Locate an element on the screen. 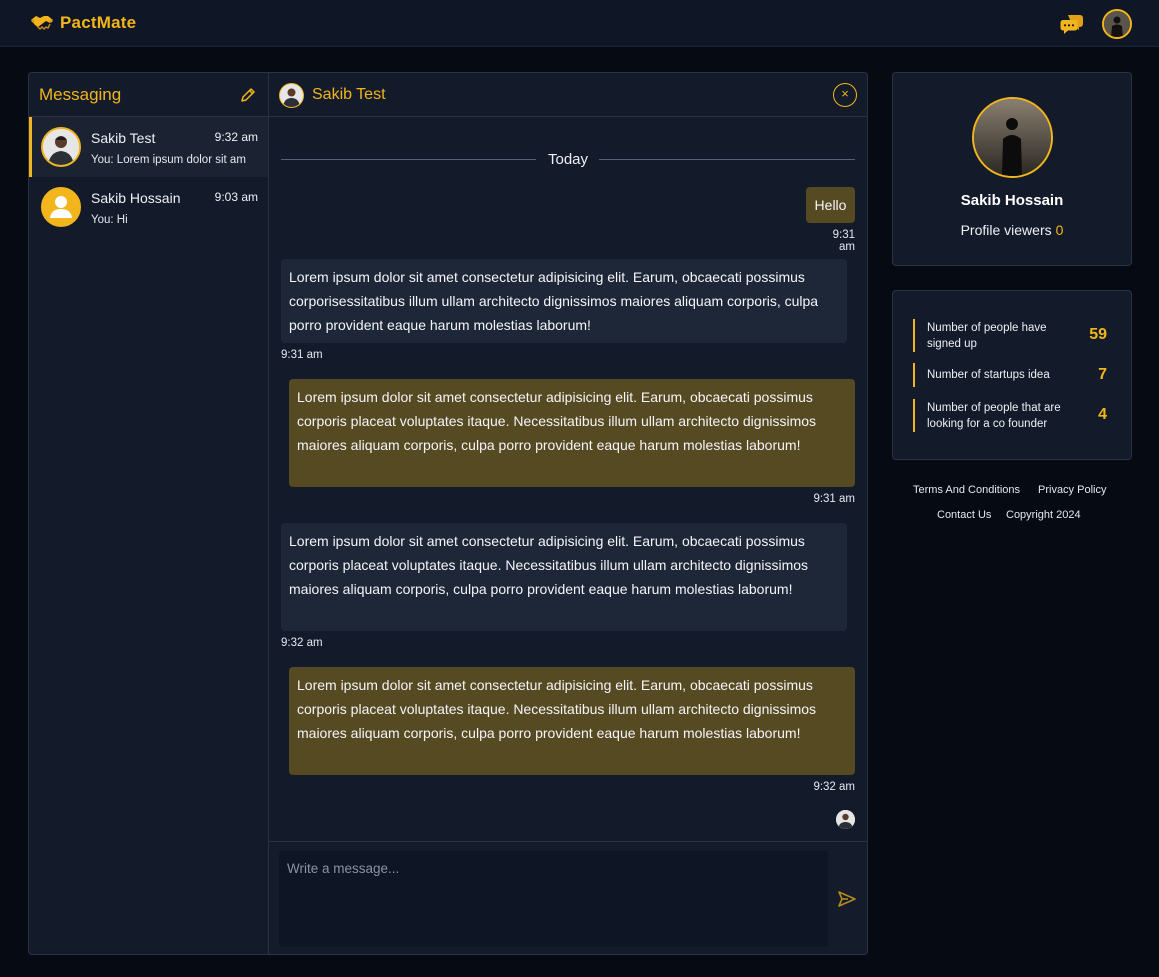 The height and width of the screenshot is (977, 1159). conversation-time: 9:03 am is located at coordinates (236, 197).